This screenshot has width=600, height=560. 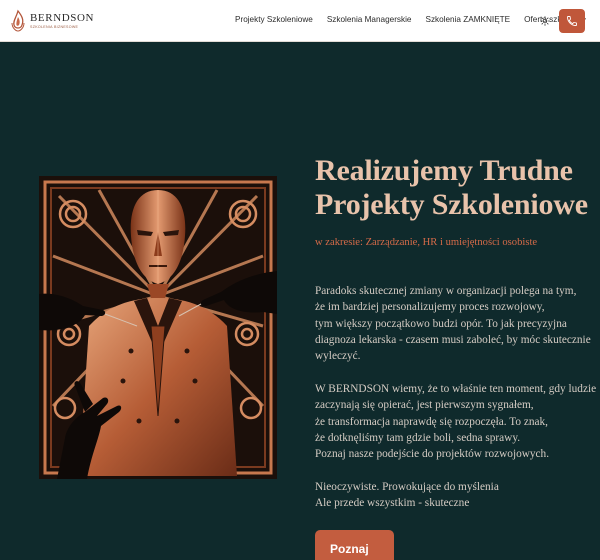 What do you see at coordinates (18, 20) in the screenshot?
I see `flame-logo-icon` at bounding box center [18, 20].